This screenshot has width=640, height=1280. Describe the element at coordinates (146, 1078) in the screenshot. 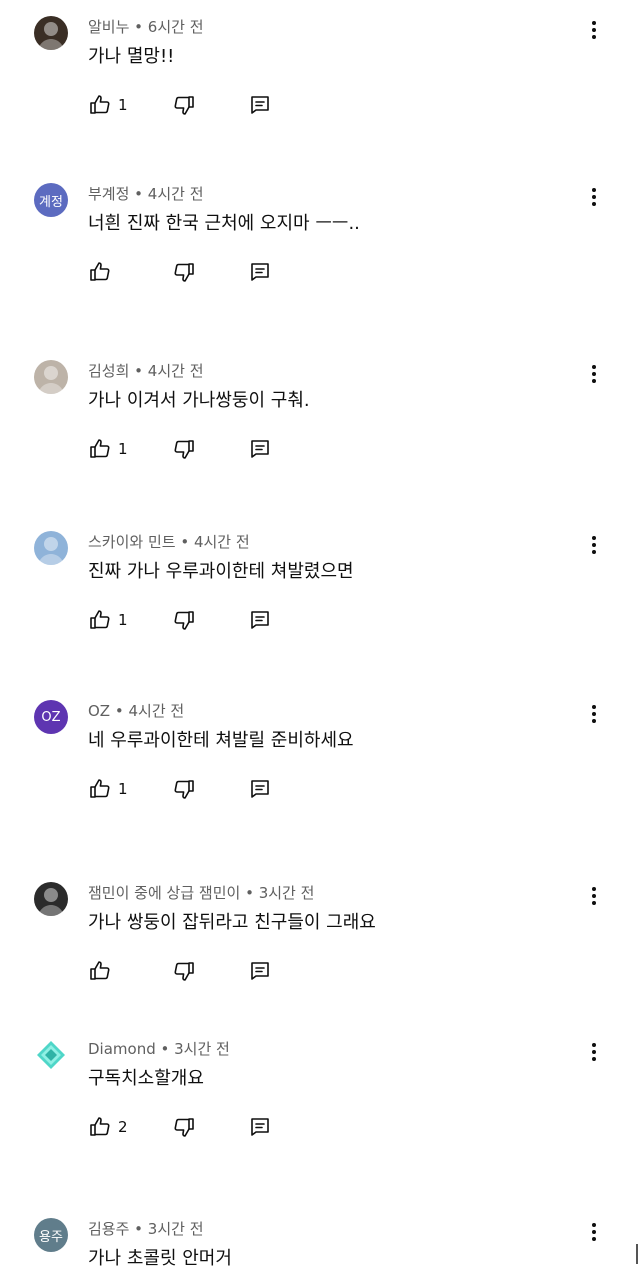

I see `comment-text: 구독치소할개요` at that location.